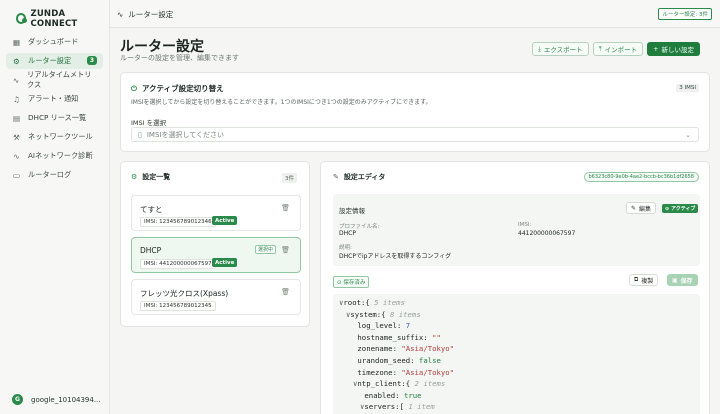 Image resolution: width=720 pixels, height=414 pixels. What do you see at coordinates (336, 177) in the screenshot?
I see `pencil-icon: ✎` at bounding box center [336, 177].